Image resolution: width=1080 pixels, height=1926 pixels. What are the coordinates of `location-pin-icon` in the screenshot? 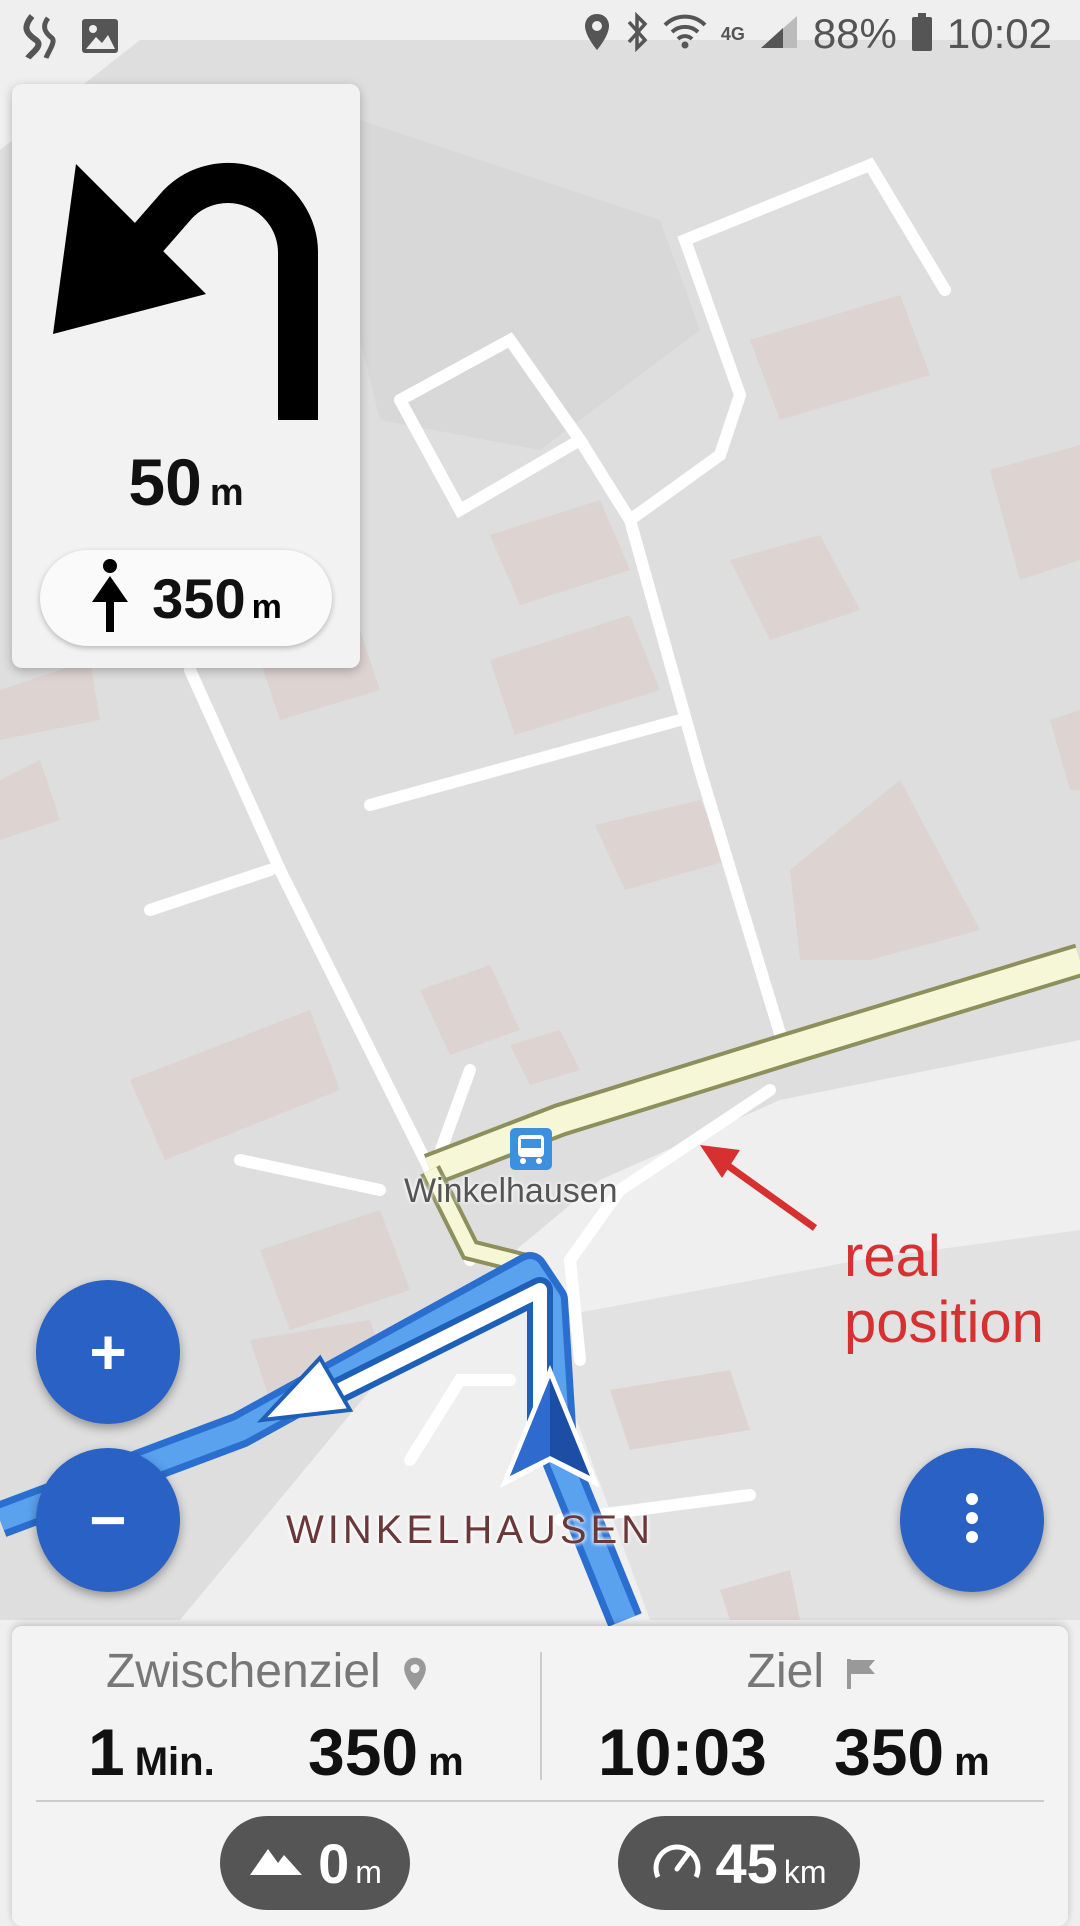 It's located at (411, 1671).